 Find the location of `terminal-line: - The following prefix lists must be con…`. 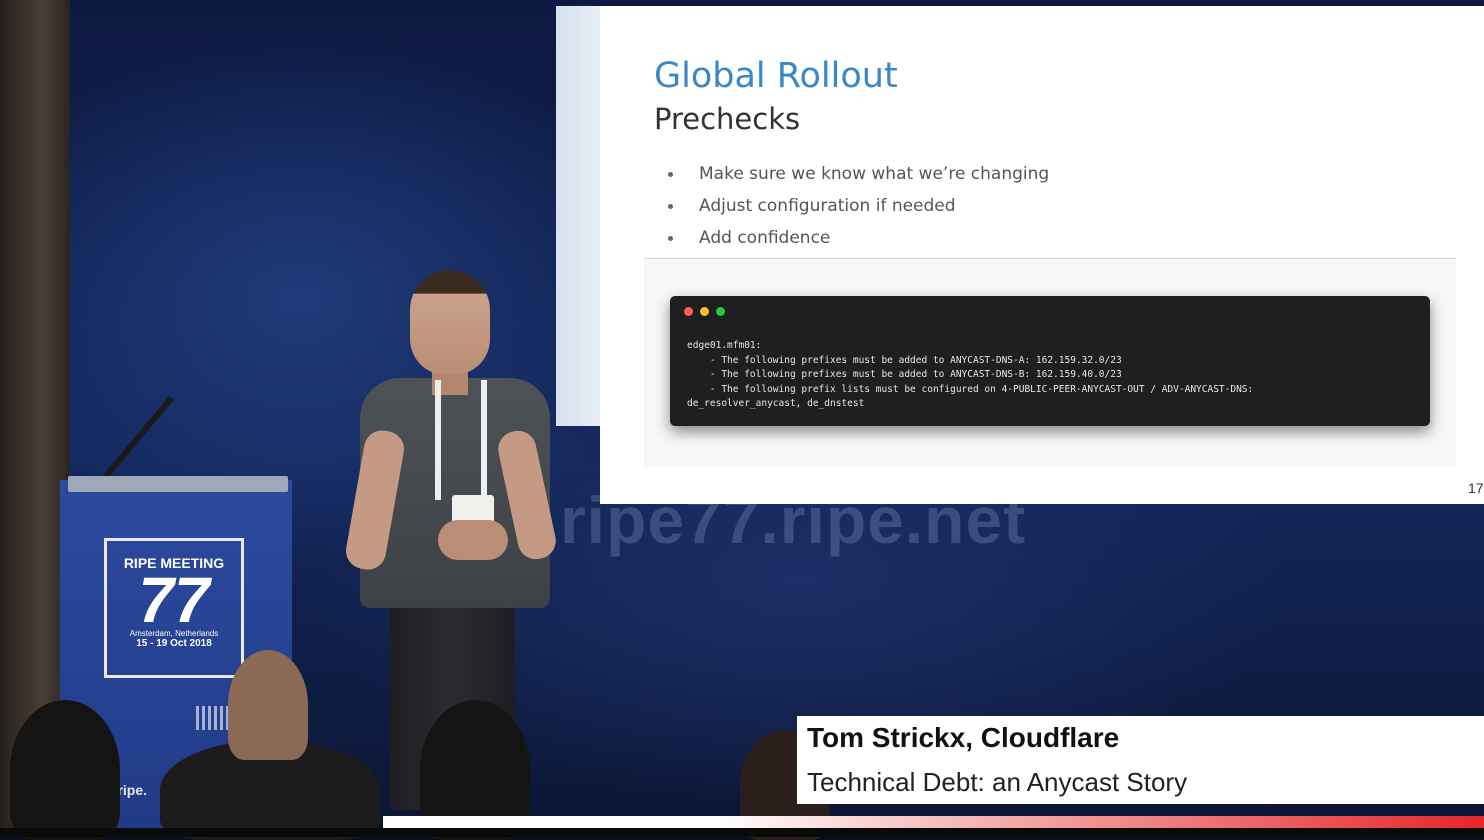

terminal-line: - The following prefix lists must be con… is located at coordinates (970, 389).